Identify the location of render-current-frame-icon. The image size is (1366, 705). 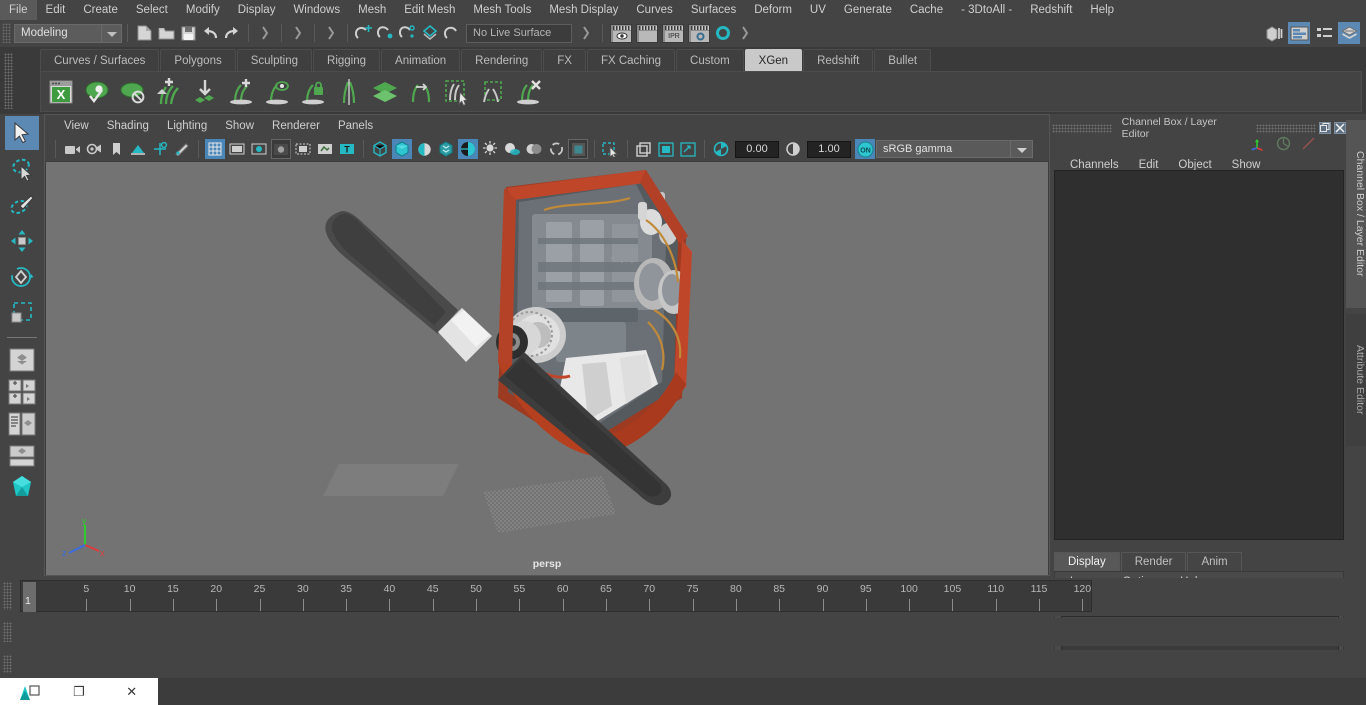
(621, 33).